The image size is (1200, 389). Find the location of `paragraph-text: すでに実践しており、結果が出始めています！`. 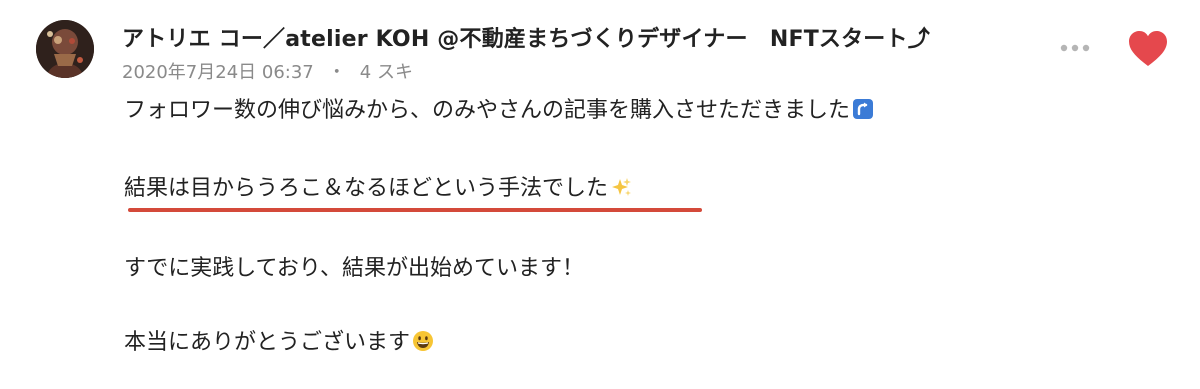

paragraph-text: すでに実践しており、結果が出始めています！ is located at coordinates (354, 268).